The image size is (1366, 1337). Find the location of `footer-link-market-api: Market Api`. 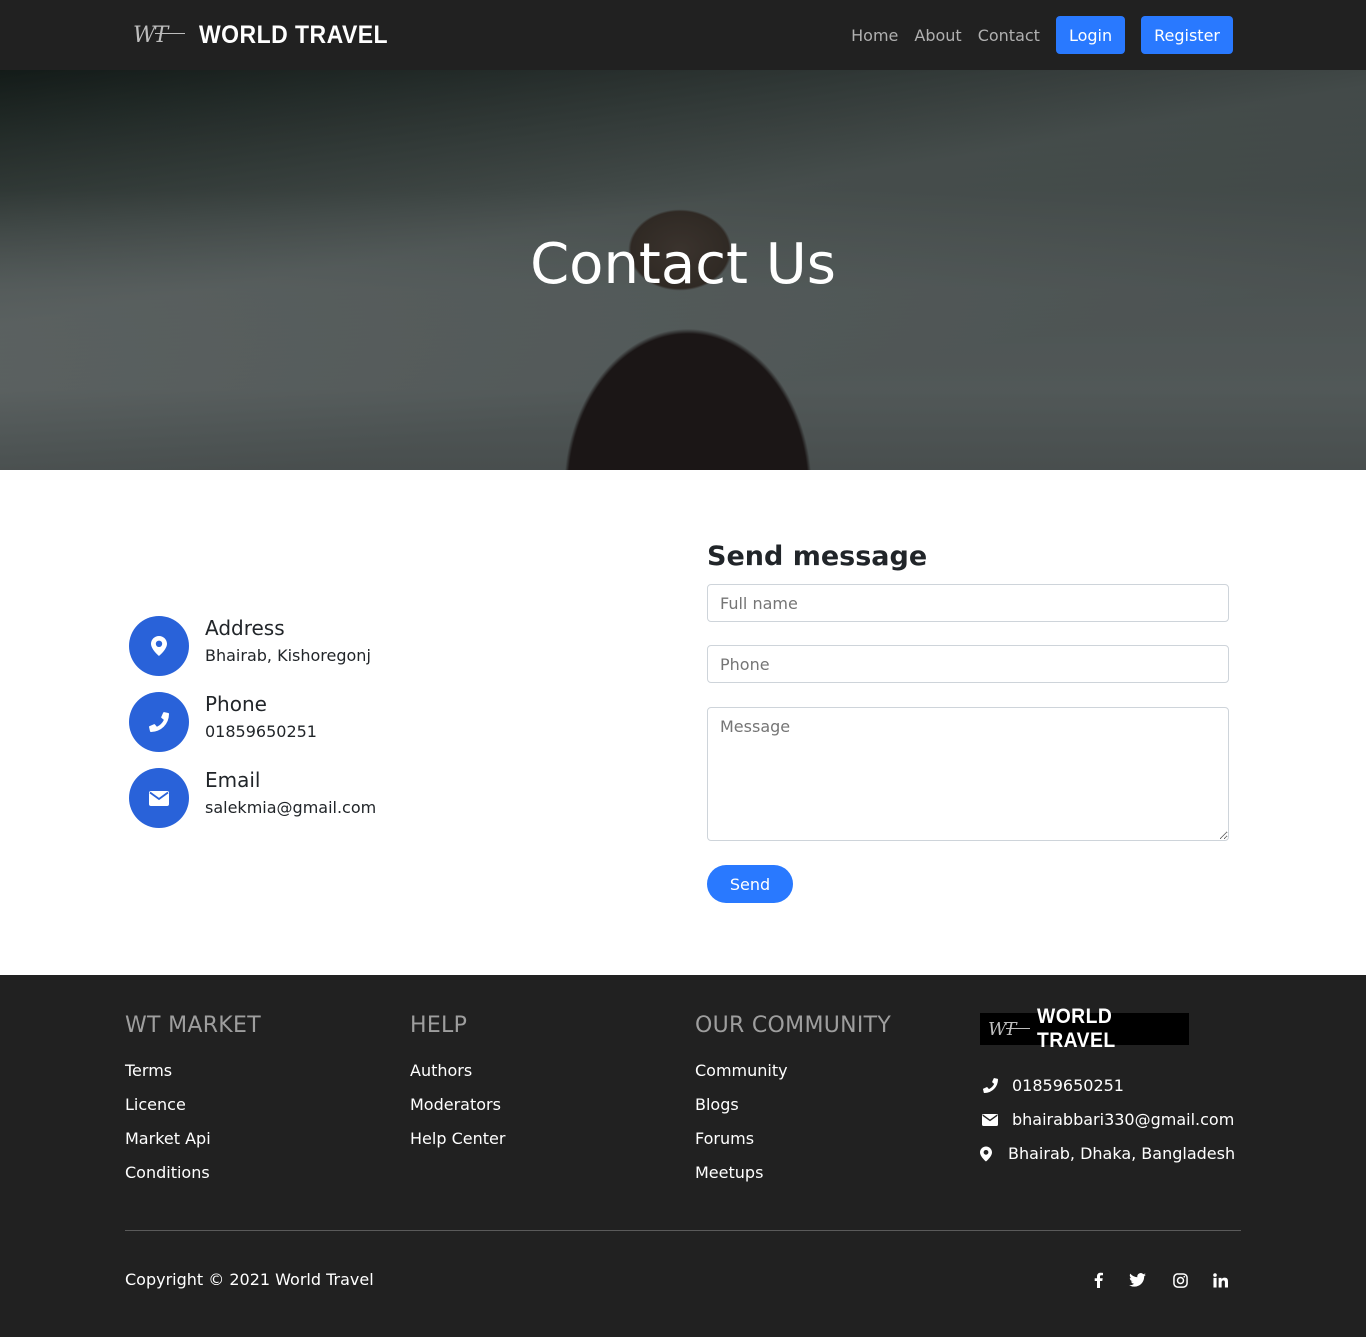

footer-link-market-api: Market Api is located at coordinates (193, 1145).